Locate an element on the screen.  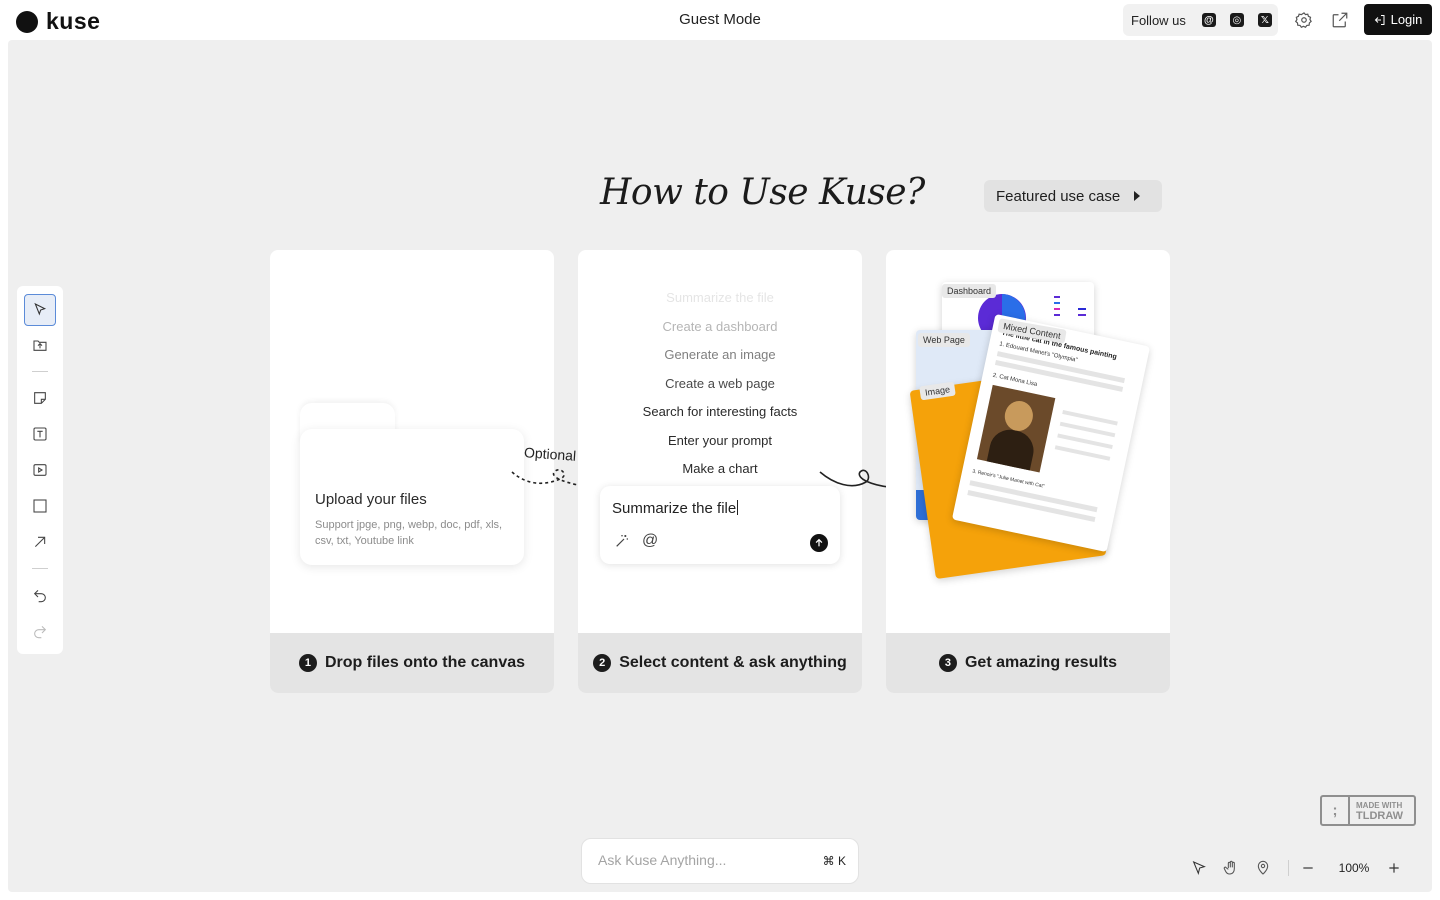
logo-mark-icon is located at coordinates (27, 21).